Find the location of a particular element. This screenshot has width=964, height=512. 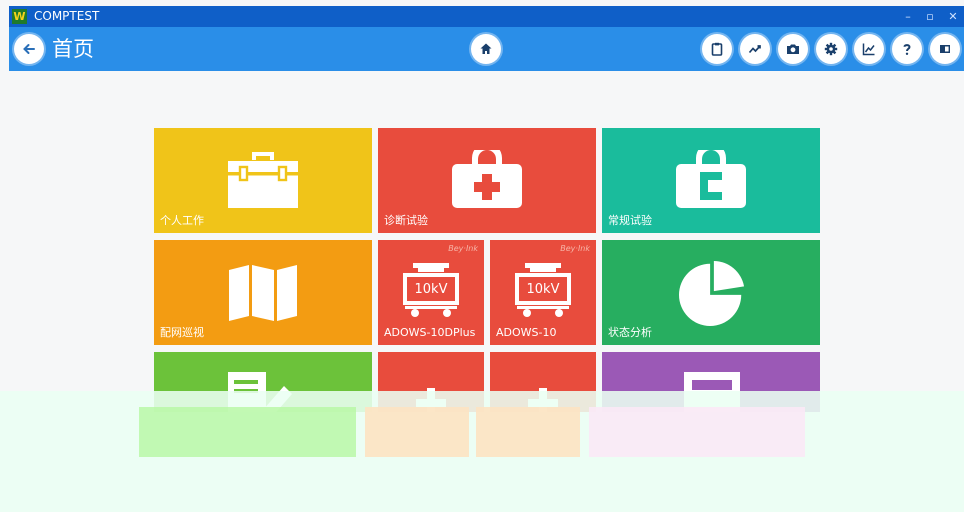

tile-label: ADOWS-10DPlus is located at coordinates (430, 332).